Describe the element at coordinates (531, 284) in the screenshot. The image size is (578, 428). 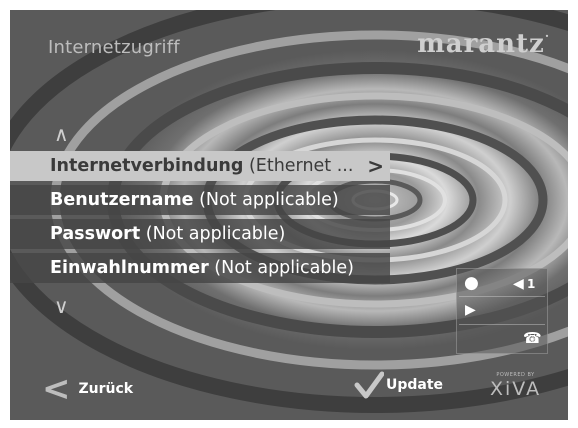
I see `volume-level: 1` at that location.